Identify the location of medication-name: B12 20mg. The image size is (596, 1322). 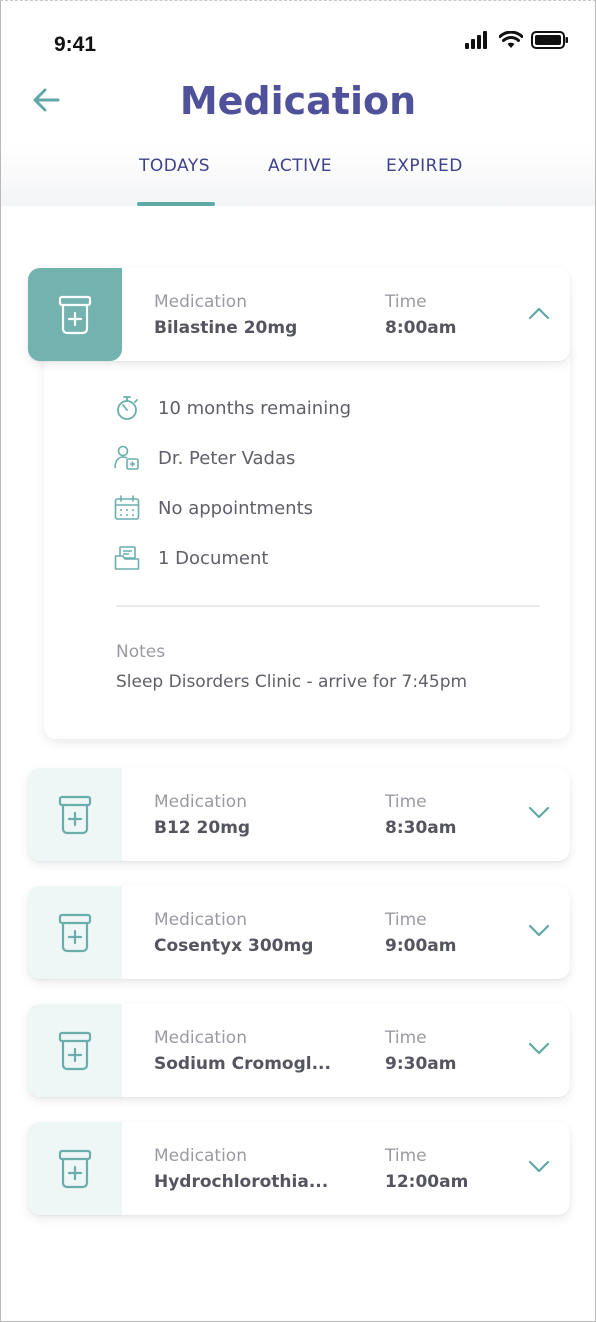
(202, 828).